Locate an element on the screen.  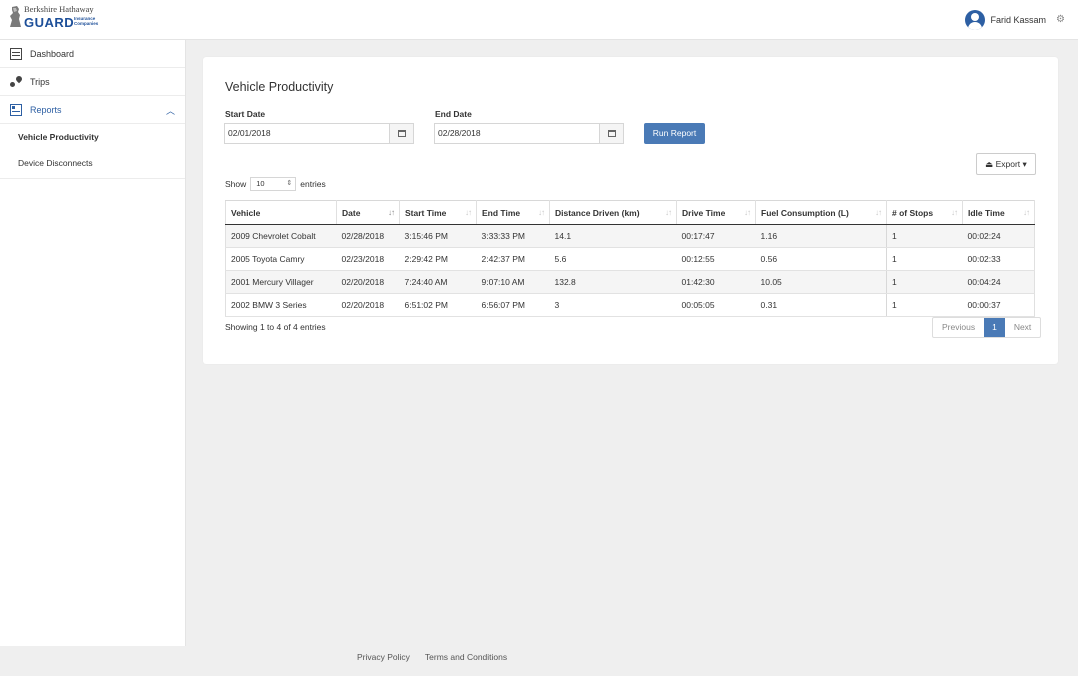
table-cell: 9:07:10 AM is located at coordinates (513, 282).